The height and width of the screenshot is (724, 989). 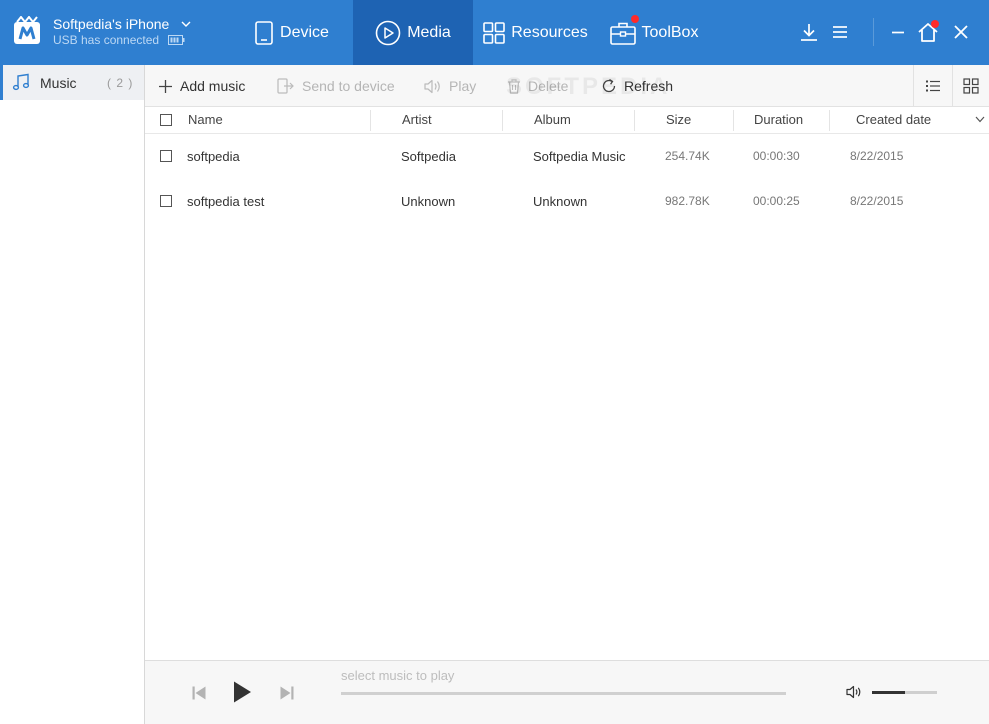 I want to click on close-button, so click(x=961, y=32).